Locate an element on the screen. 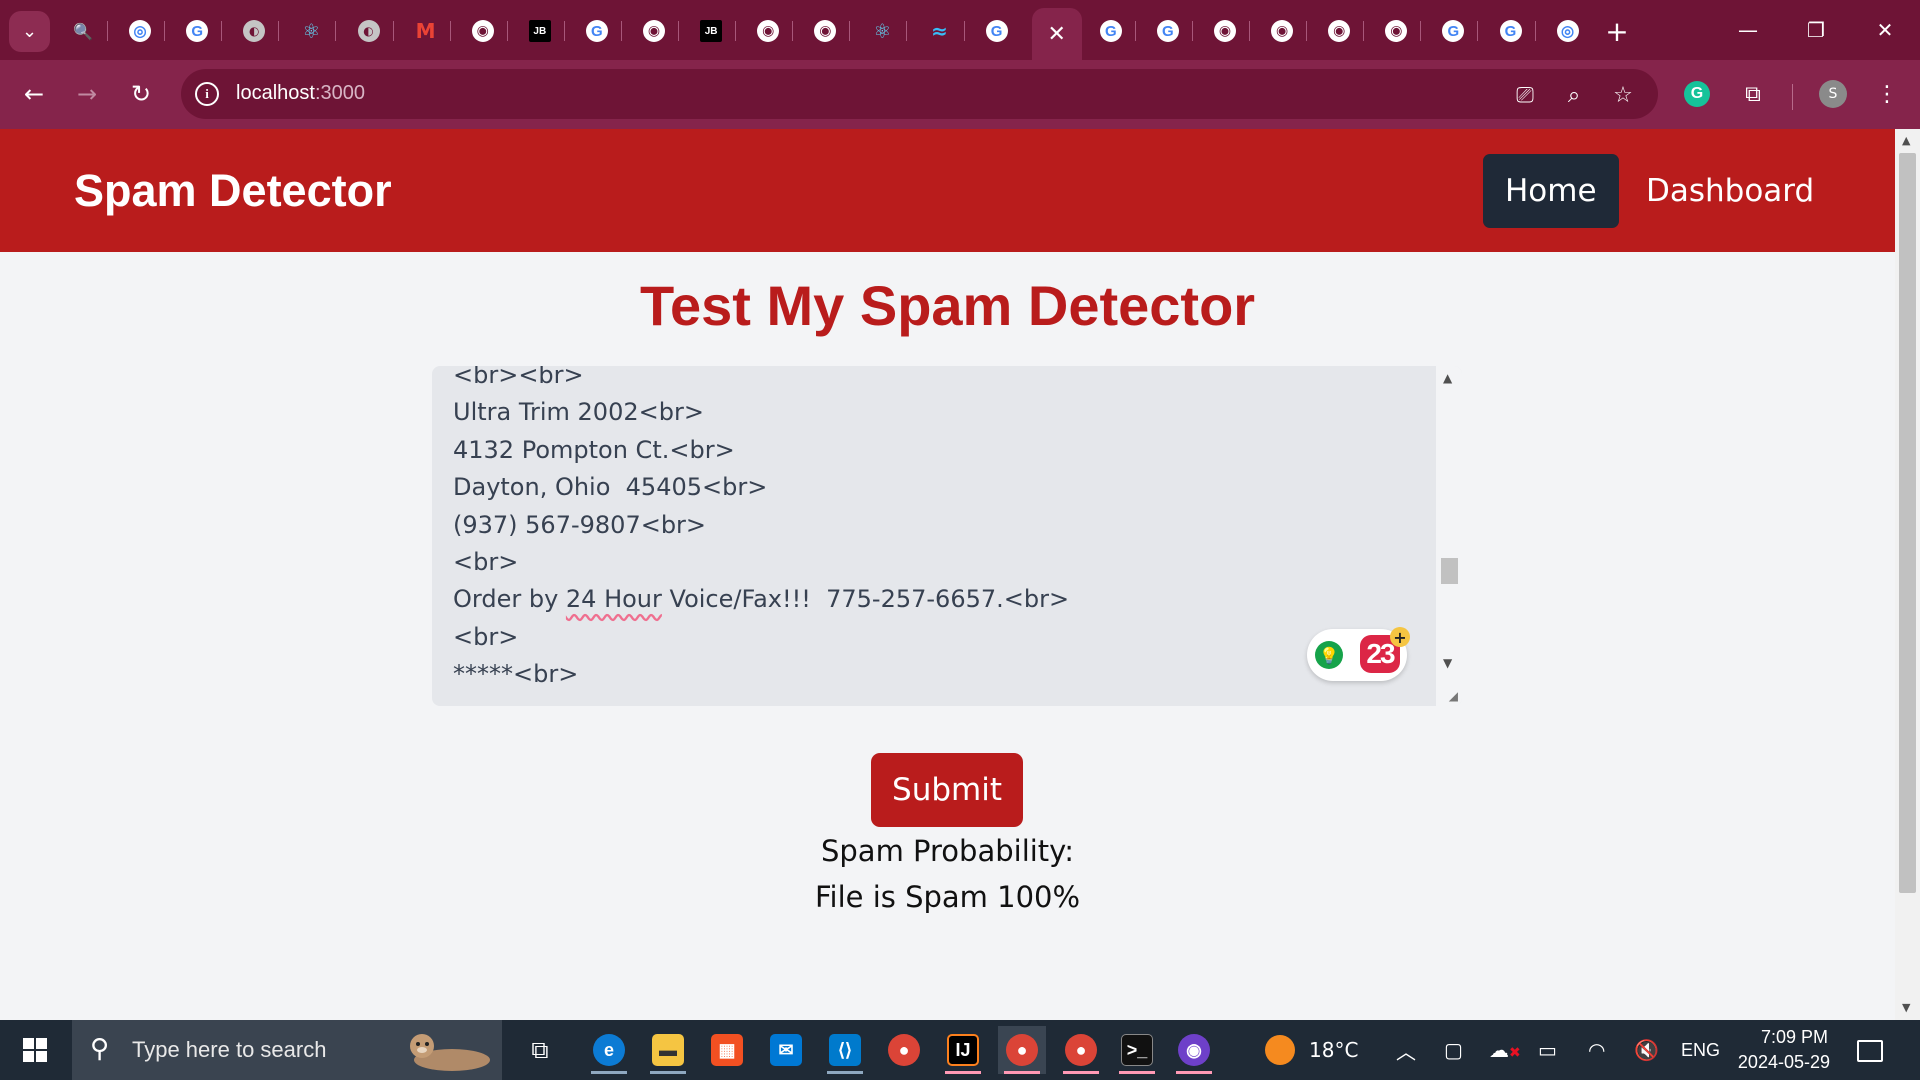 The height and width of the screenshot is (1080, 1920). taskbar-file-explorer: ▬ is located at coordinates (668, 1050).